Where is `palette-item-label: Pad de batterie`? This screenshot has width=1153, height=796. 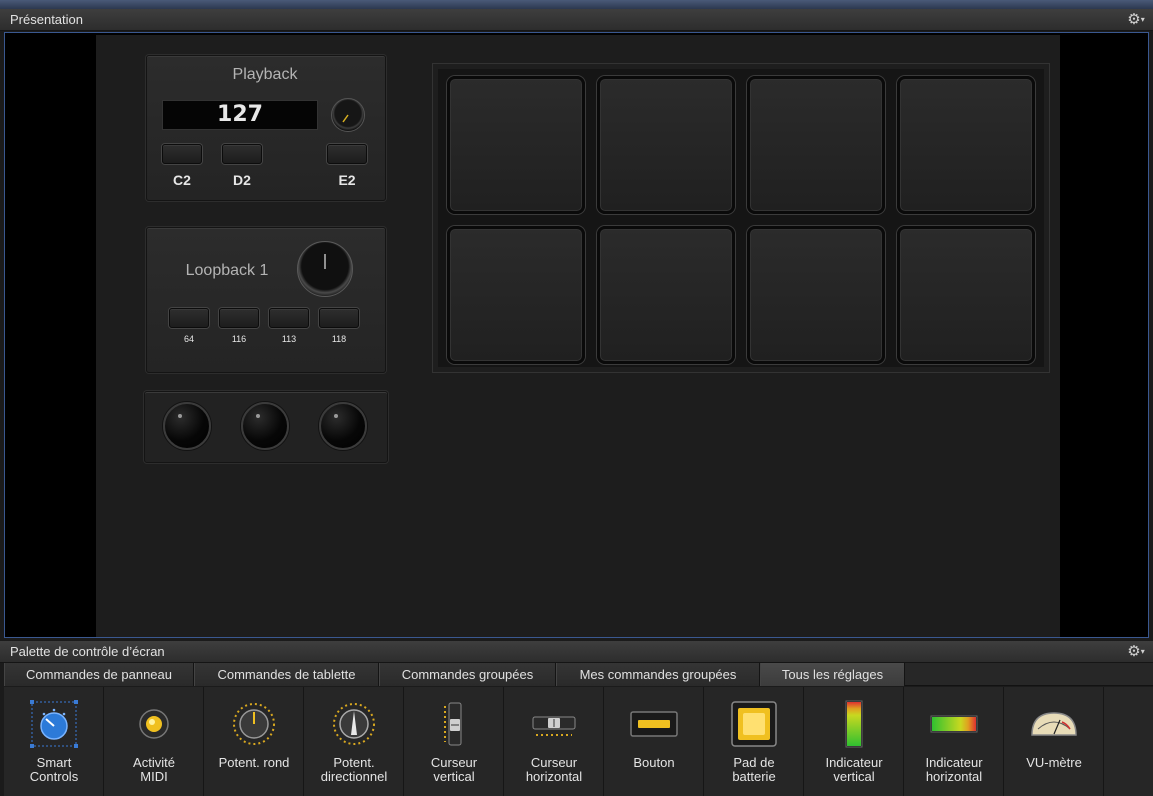 palette-item-label: Pad de batterie is located at coordinates (754, 769).